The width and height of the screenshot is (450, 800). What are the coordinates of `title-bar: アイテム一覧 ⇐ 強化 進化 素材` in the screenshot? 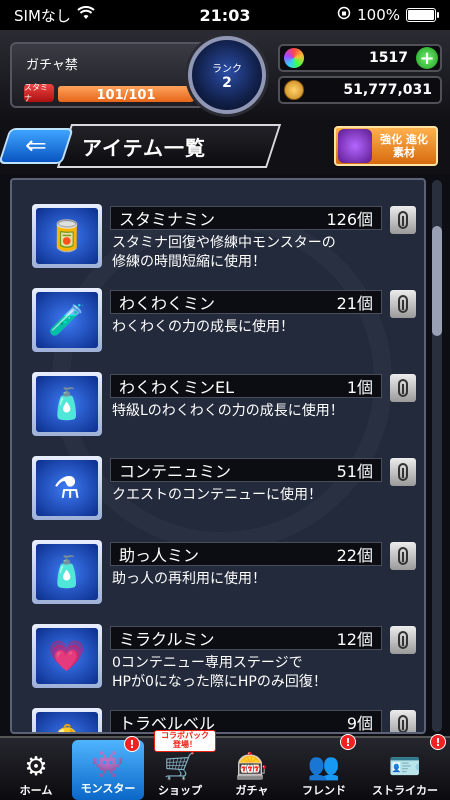 It's located at (225, 146).